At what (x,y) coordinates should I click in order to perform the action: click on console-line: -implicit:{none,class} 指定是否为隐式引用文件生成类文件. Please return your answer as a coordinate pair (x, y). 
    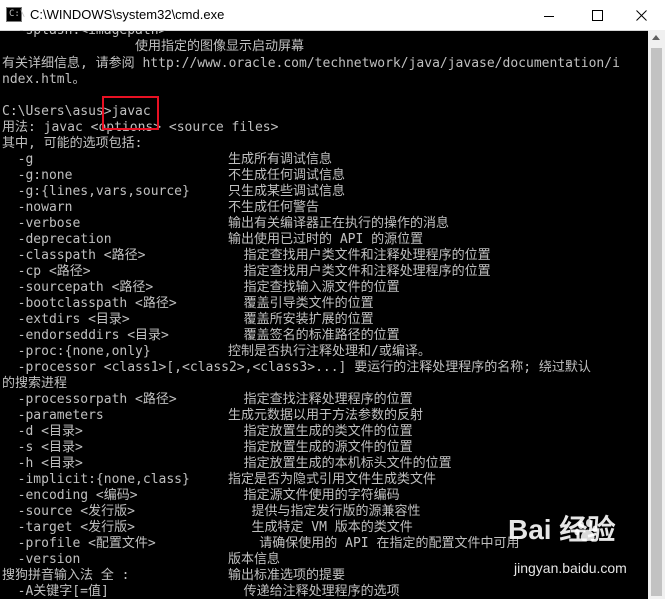
    Looking at the image, I should click on (219, 480).